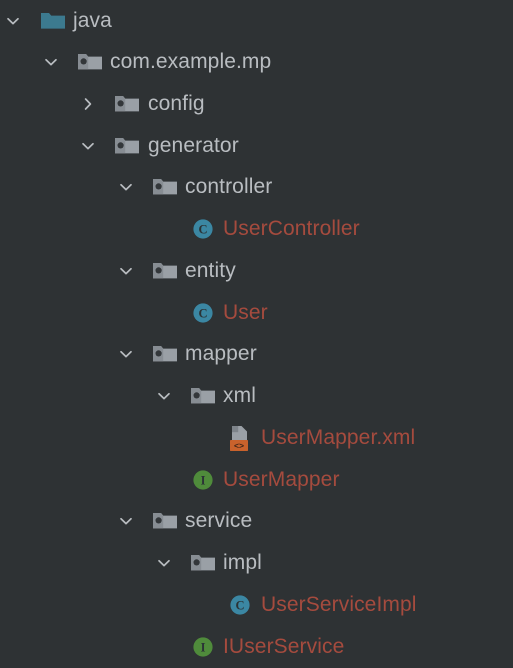 The width and height of the screenshot is (513, 668). I want to click on tree-row: impl, so click(256, 563).